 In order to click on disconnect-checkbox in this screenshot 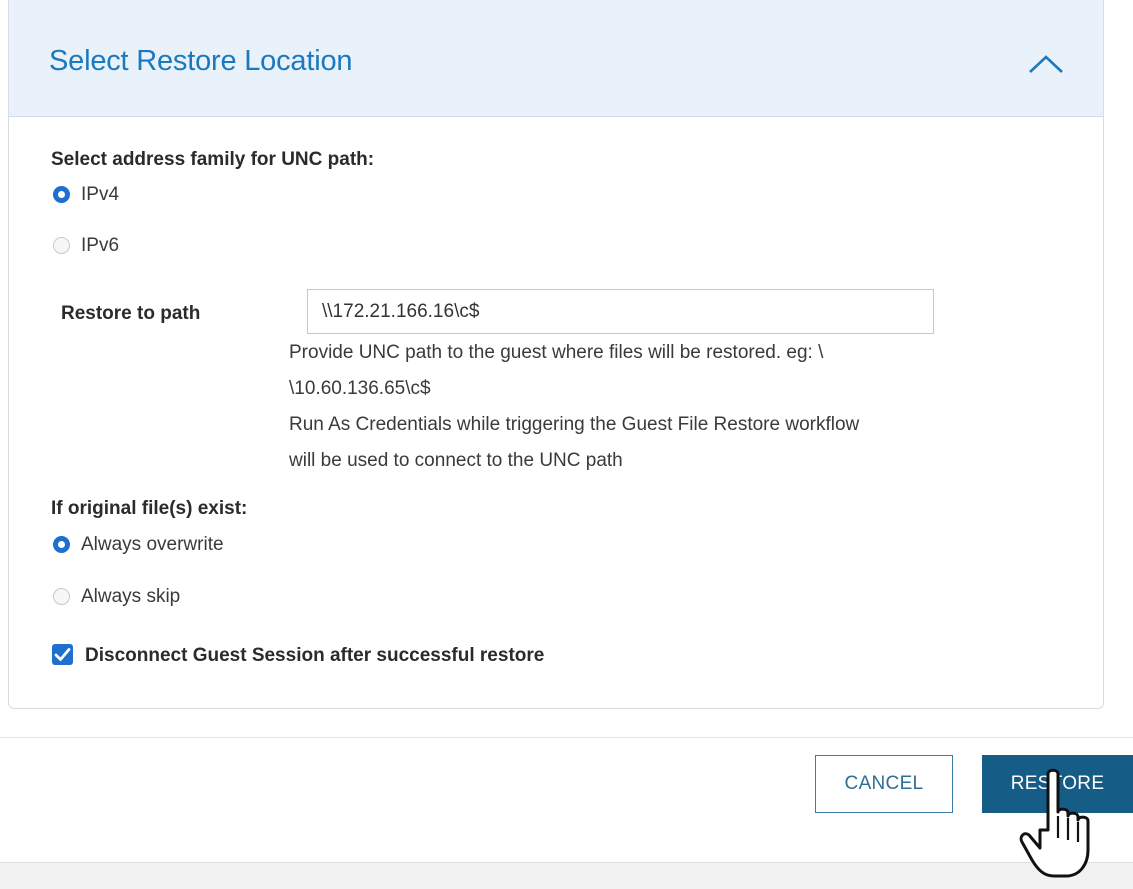, I will do `click(62, 654)`.